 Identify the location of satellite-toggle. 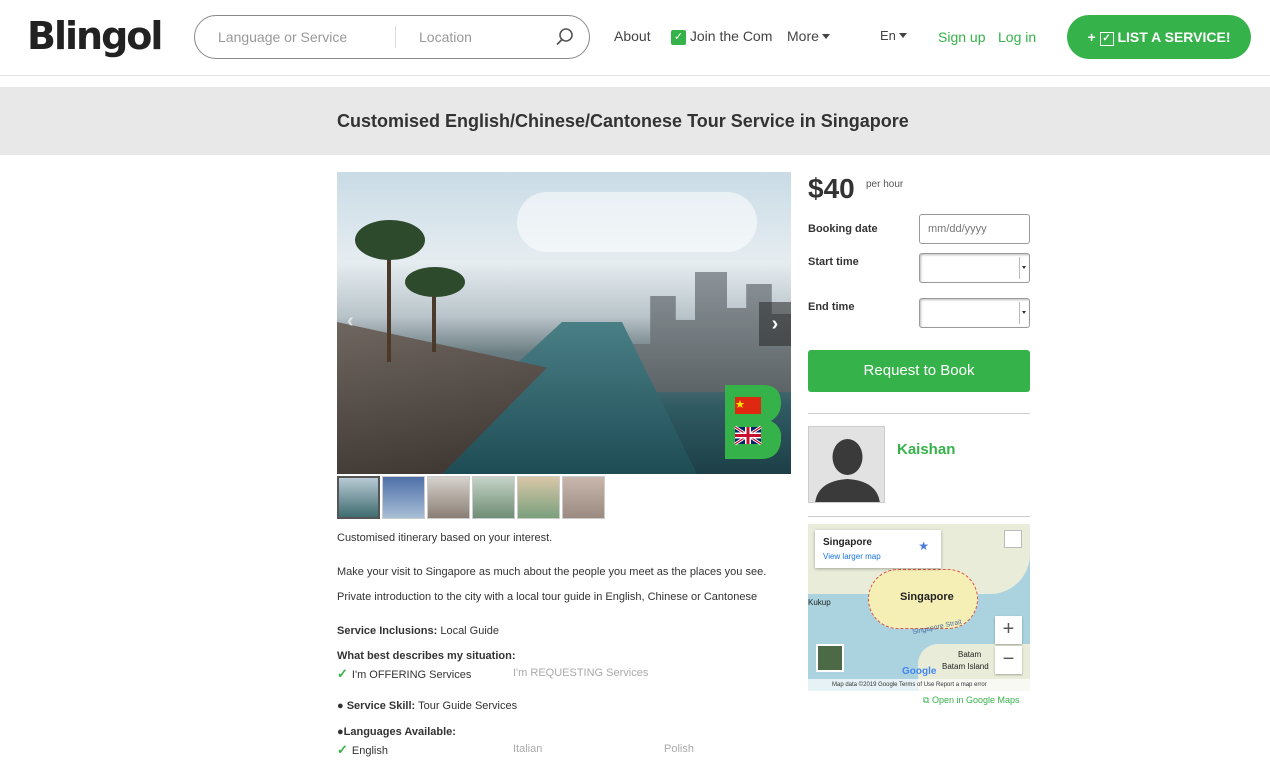
(830, 658).